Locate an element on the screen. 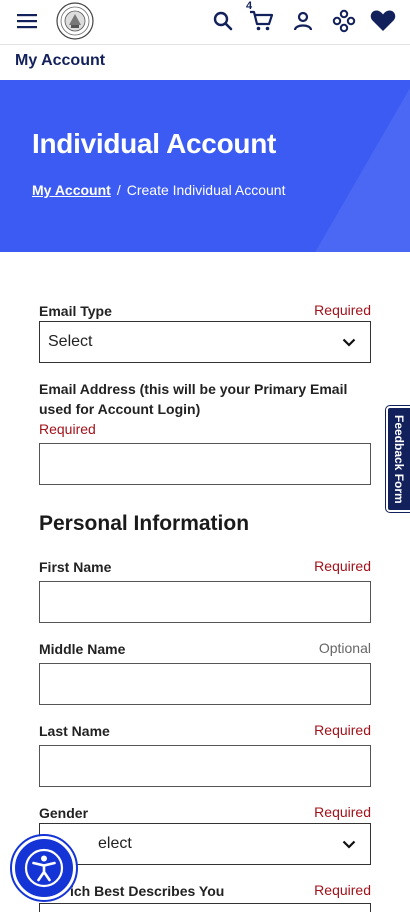 This screenshot has height=912, width=410. first-name-field is located at coordinates (205, 602).